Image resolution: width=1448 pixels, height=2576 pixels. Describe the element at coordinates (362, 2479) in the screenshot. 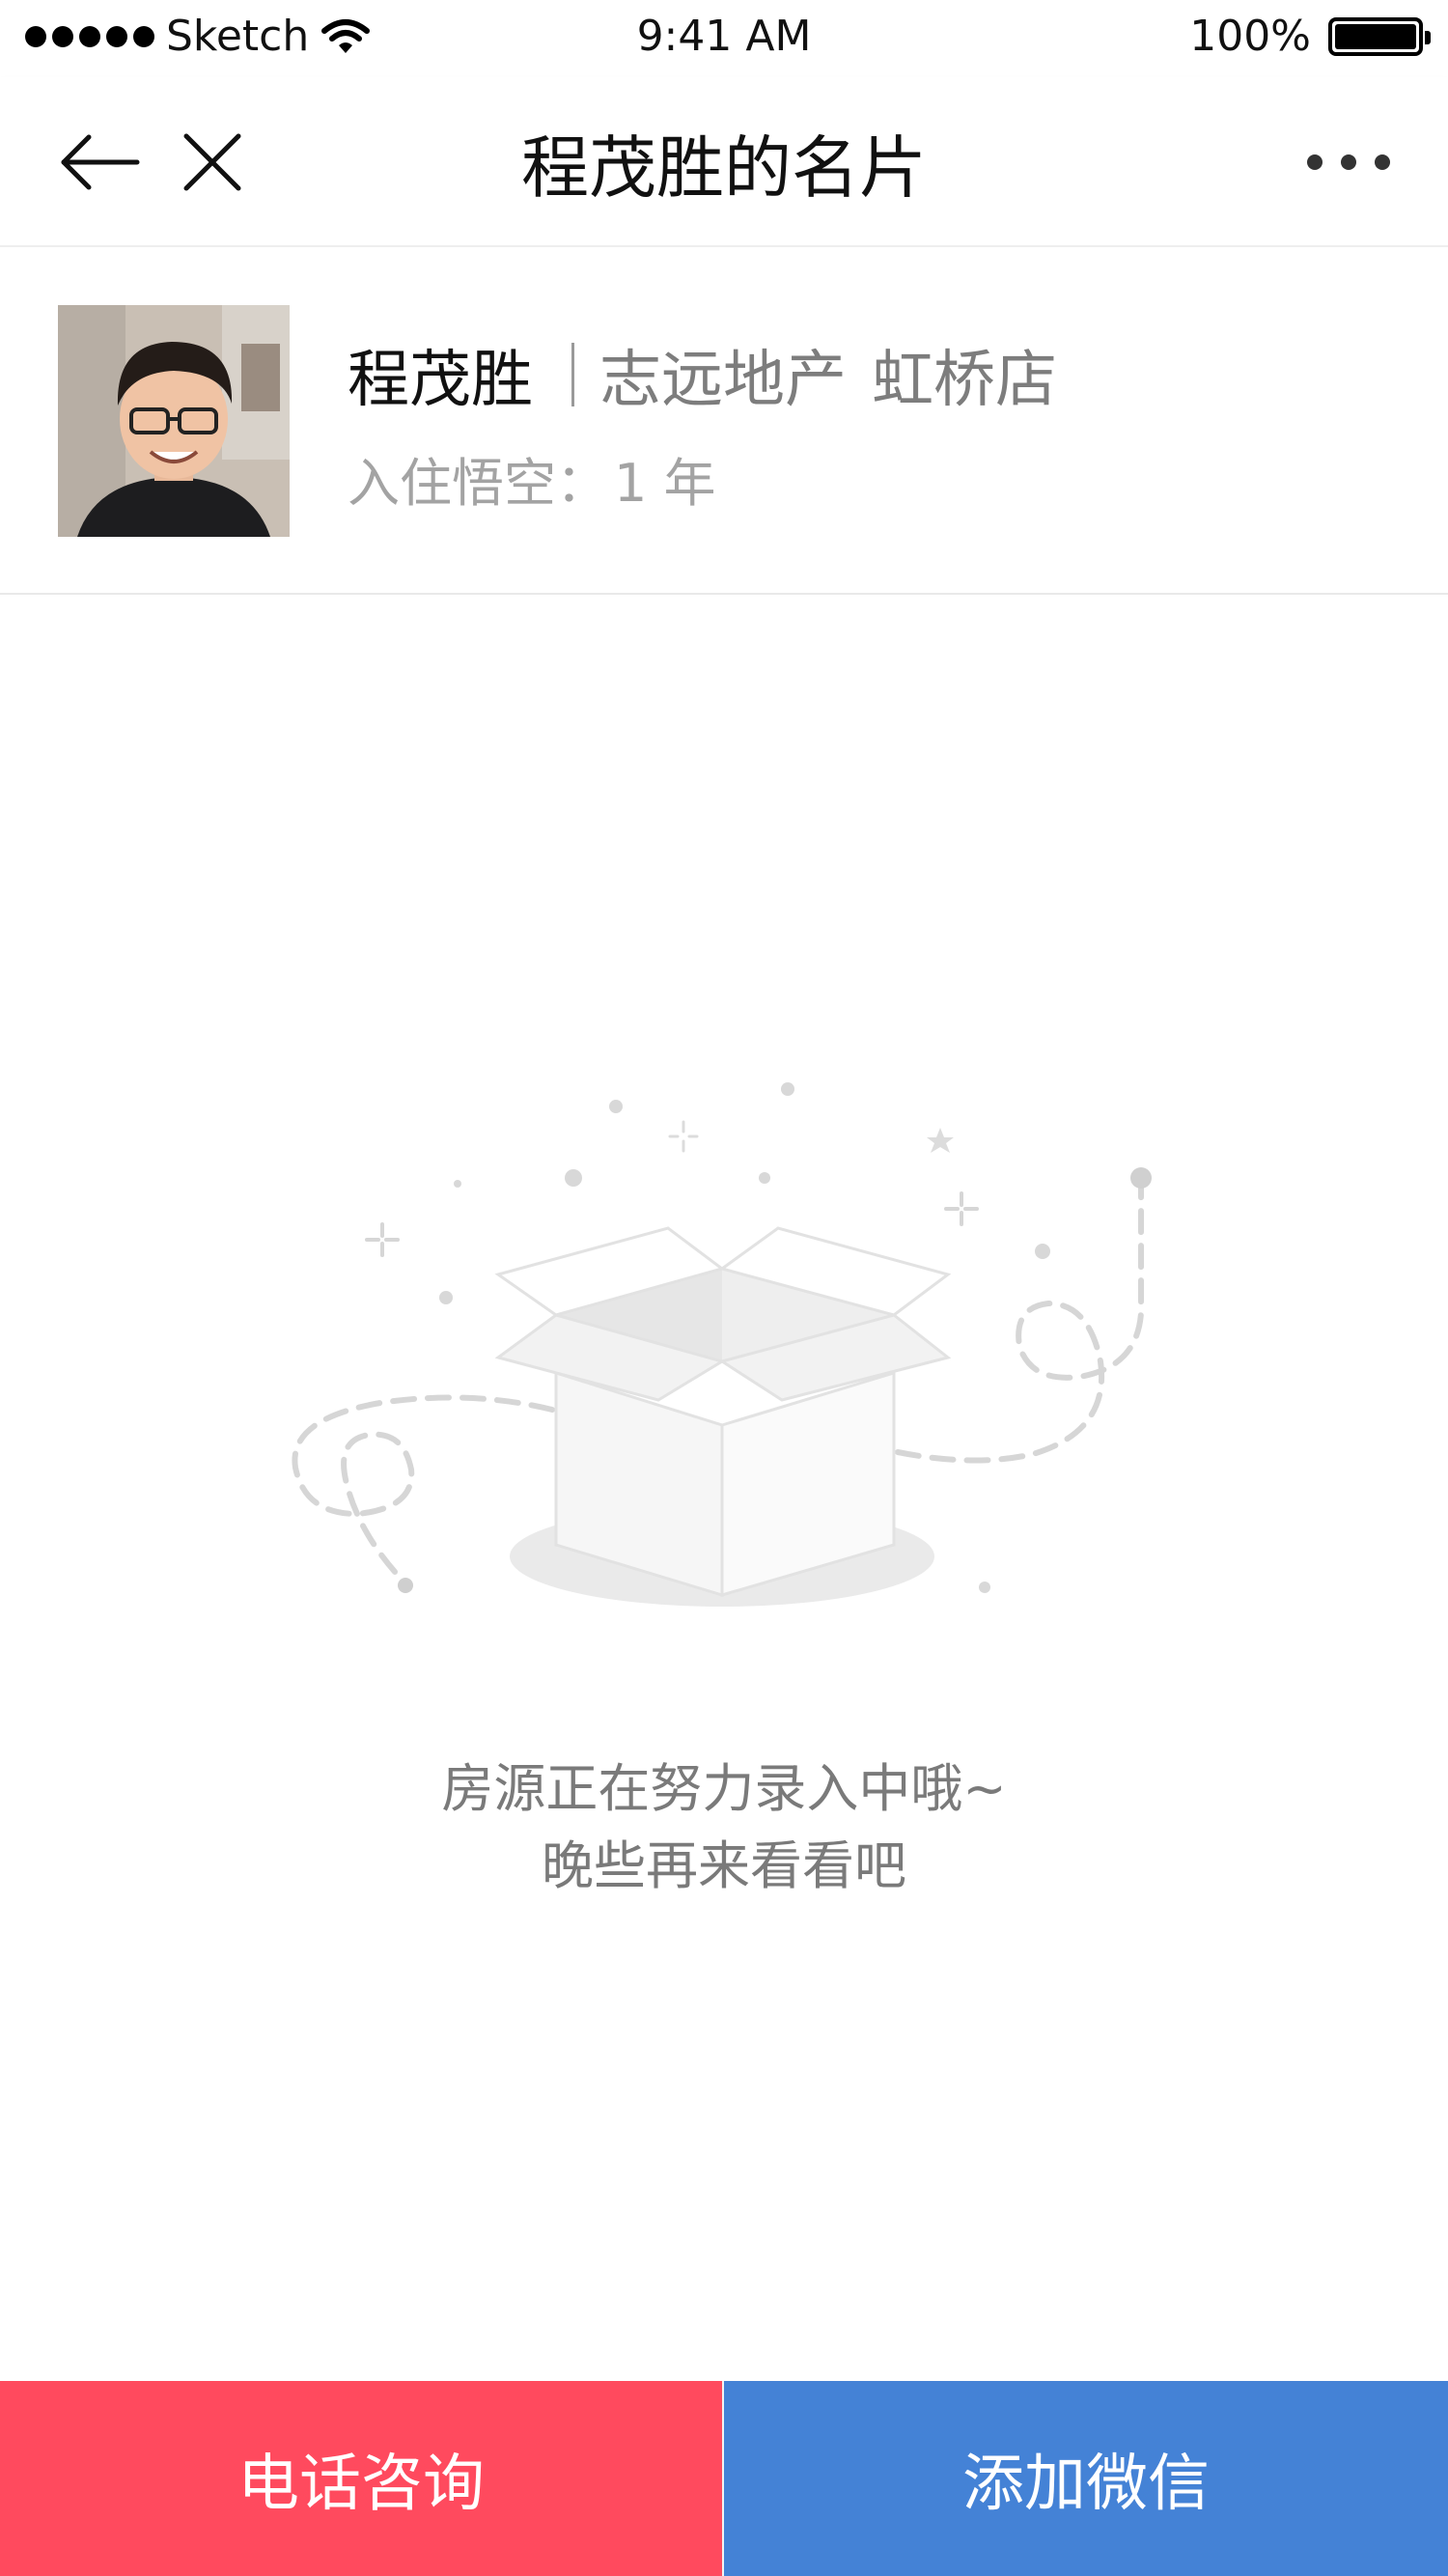

I see `call-button: 电话咨询` at that location.